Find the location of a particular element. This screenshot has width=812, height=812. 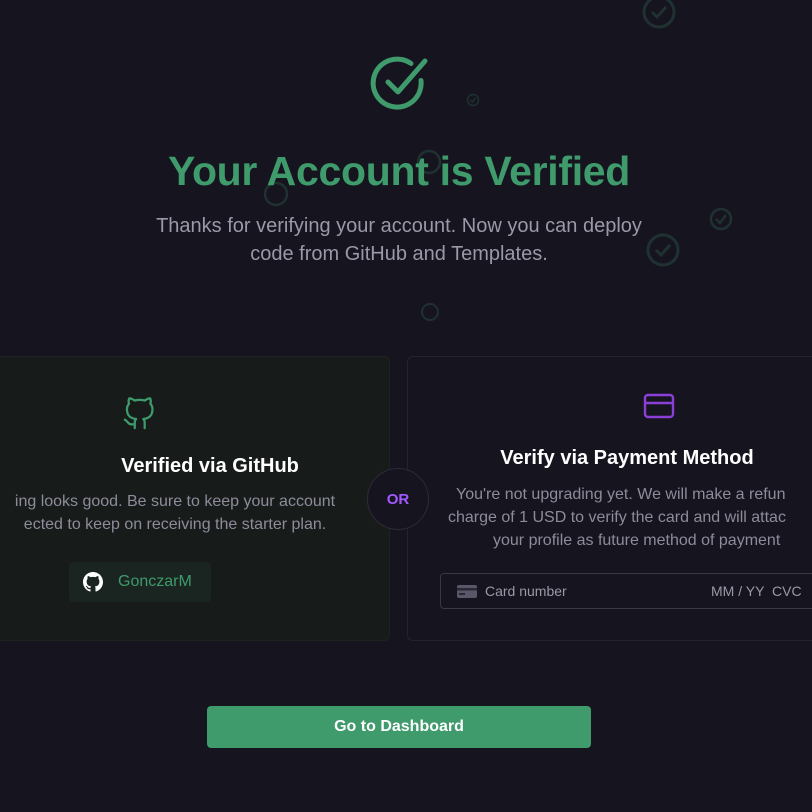

payment-card-description-line: your profile as future method of payment is located at coordinates (637, 540).